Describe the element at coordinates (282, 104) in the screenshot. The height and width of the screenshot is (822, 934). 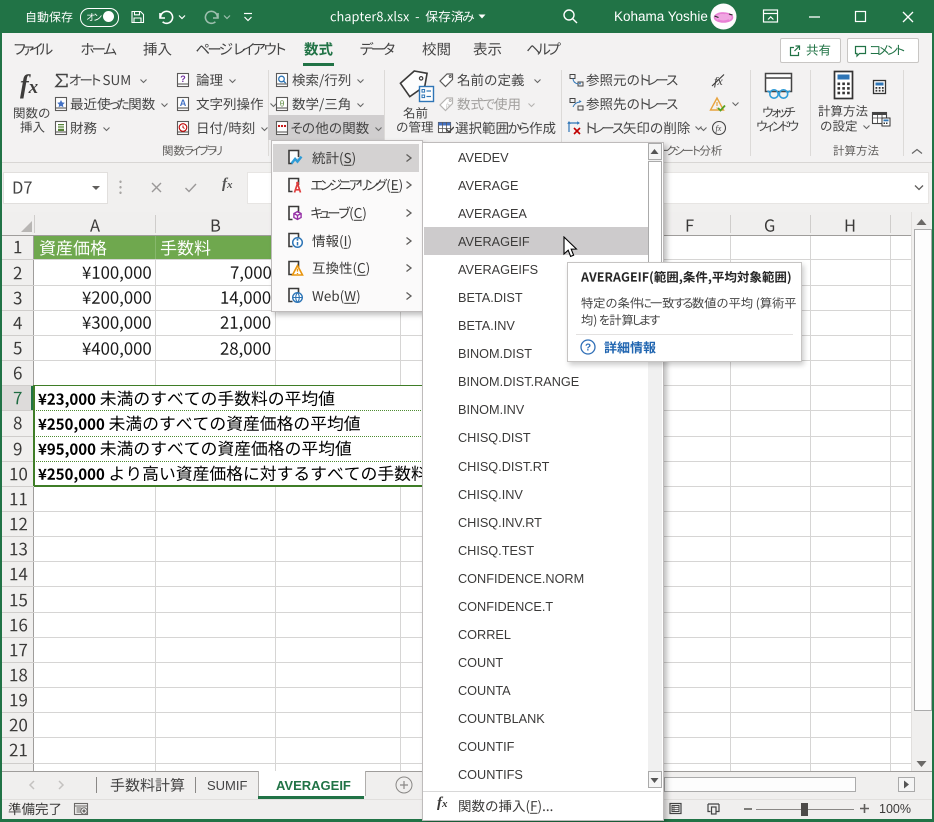
I see `svg-text: θ` at that location.